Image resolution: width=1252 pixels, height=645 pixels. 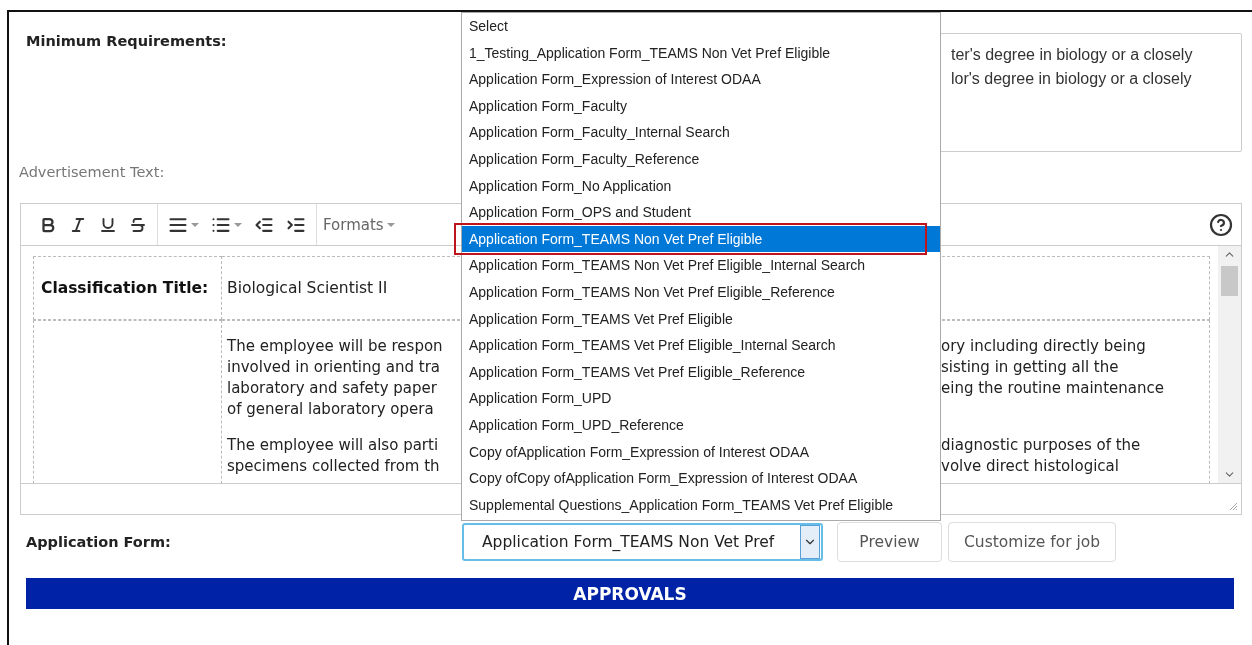 I want to click on formats-dropdown: Formats, so click(x=359, y=224).